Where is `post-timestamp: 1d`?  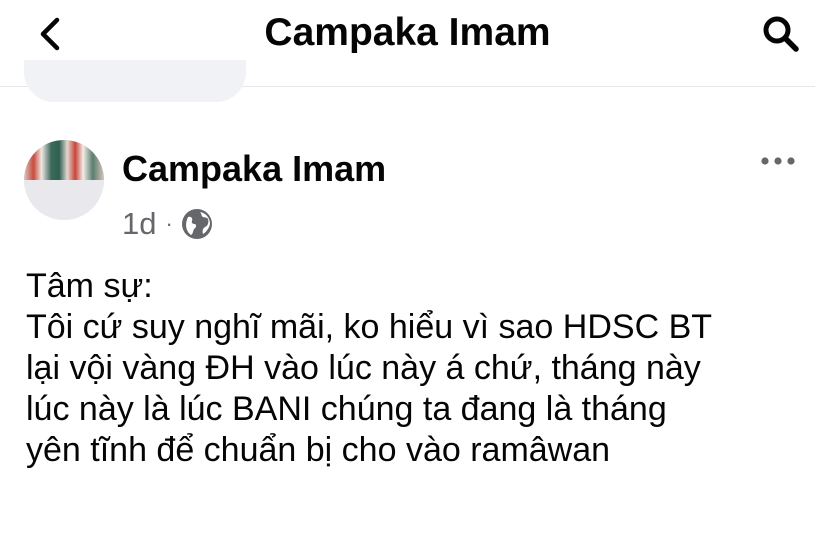 post-timestamp: 1d is located at coordinates (139, 224).